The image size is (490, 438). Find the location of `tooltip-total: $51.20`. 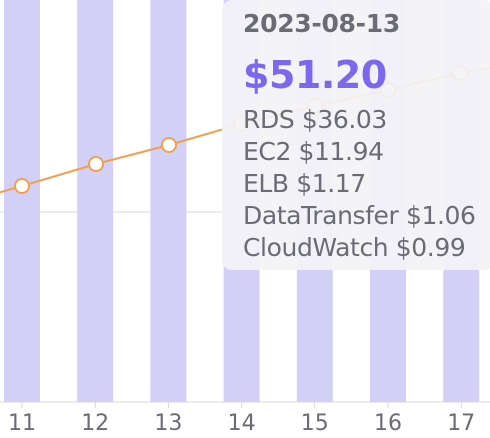

tooltip-total: $51.20 is located at coordinates (315, 75).